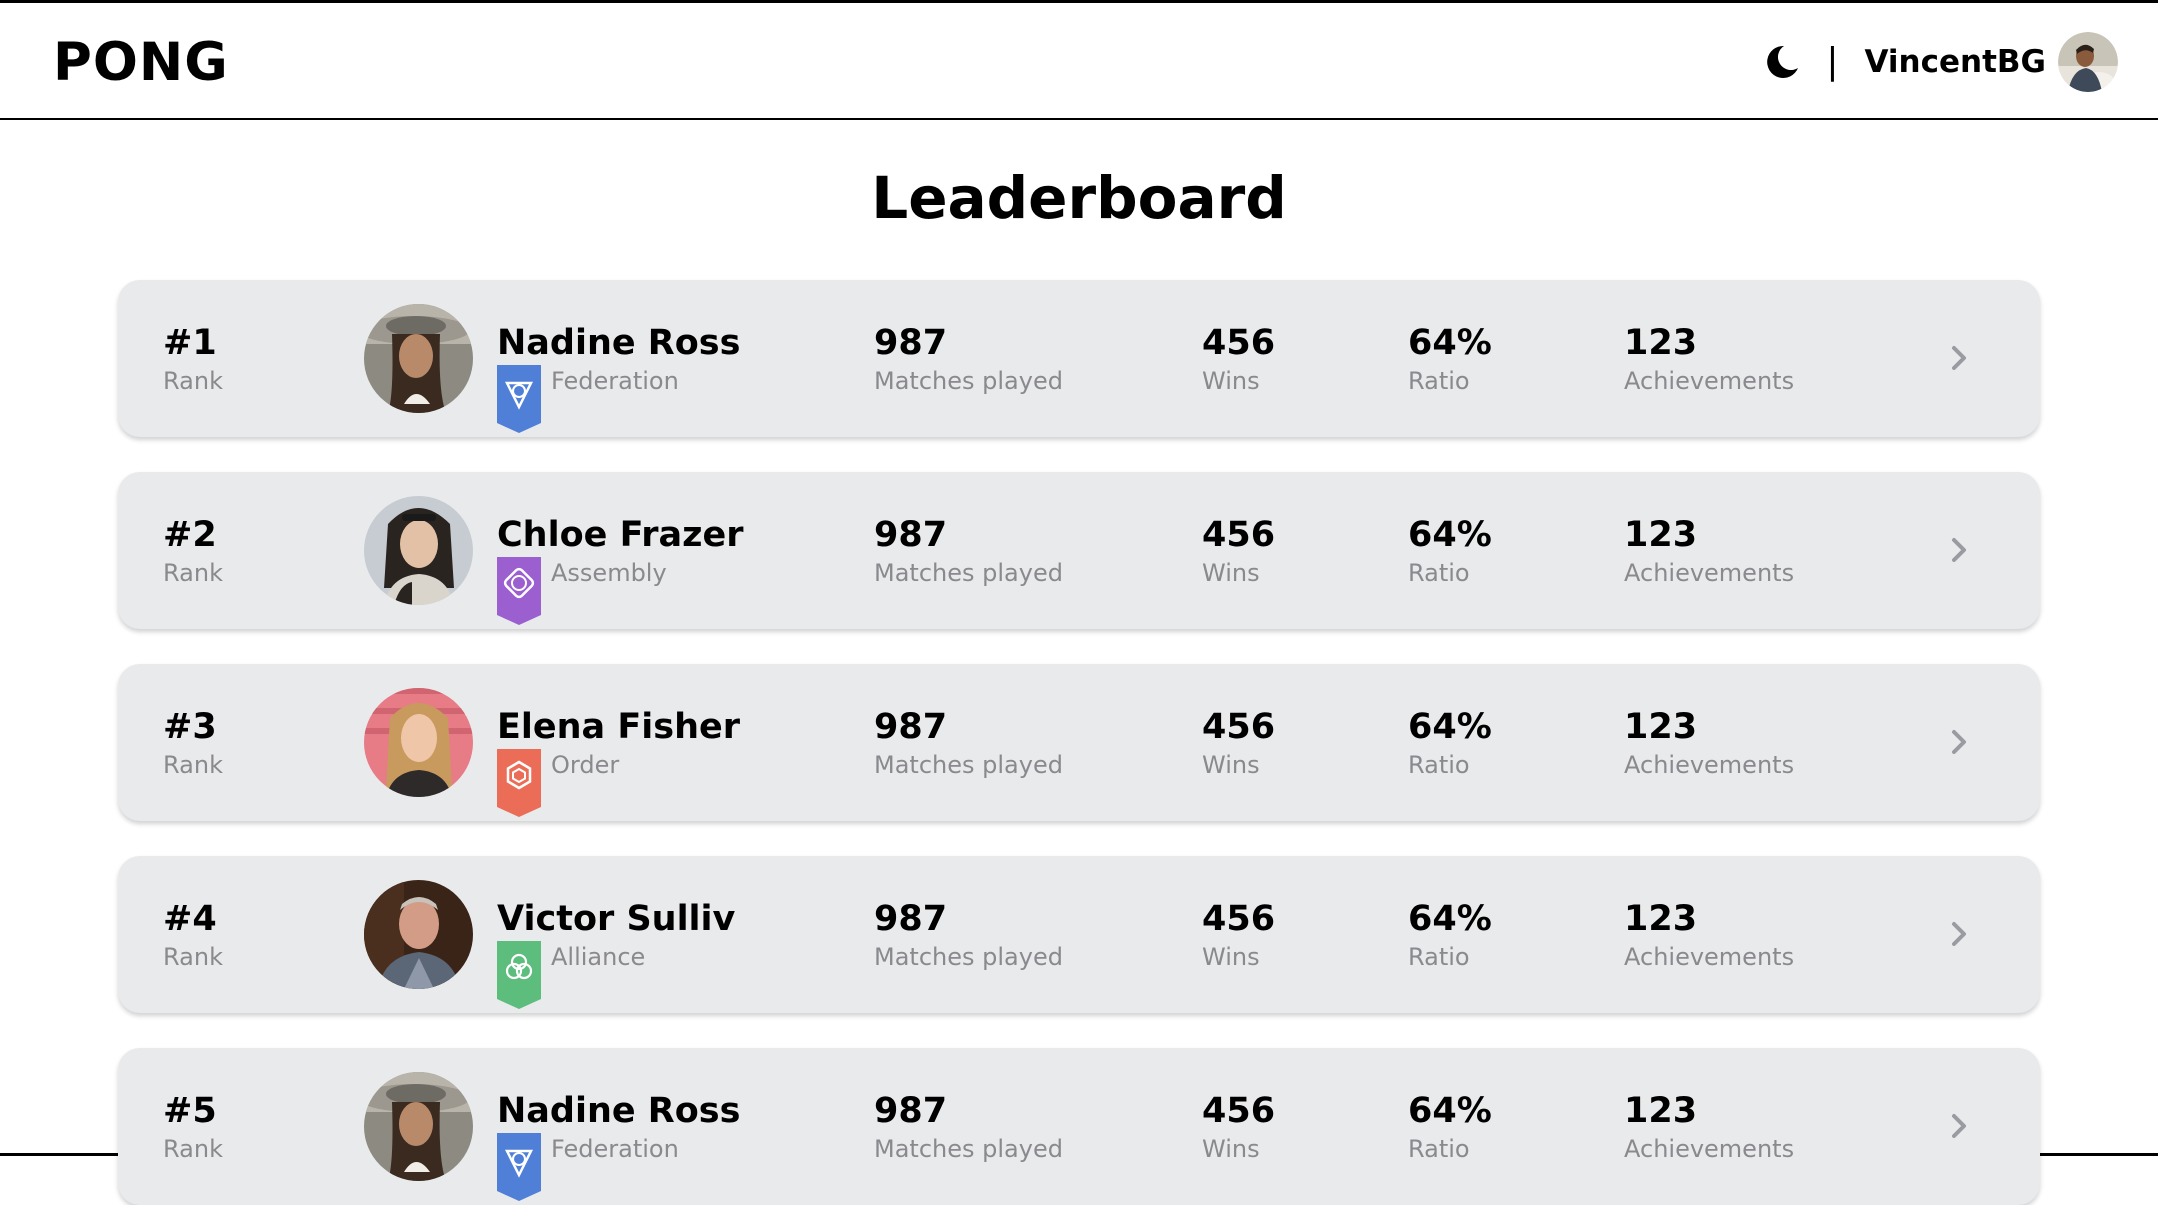 This screenshot has height=1205, width=2158. What do you see at coordinates (585, 765) in the screenshot?
I see `faction-name: Order` at bounding box center [585, 765].